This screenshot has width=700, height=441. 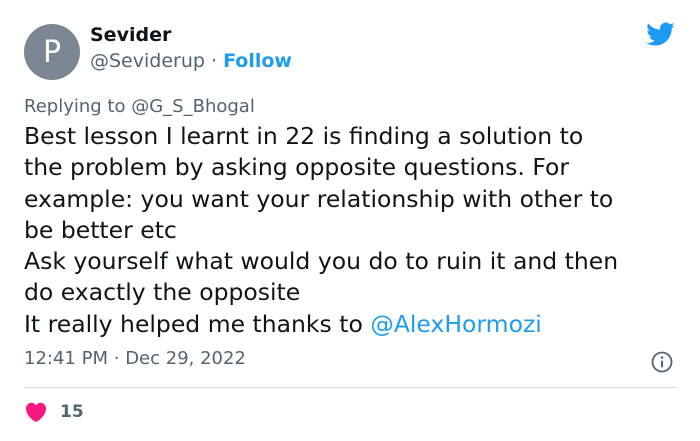 I want to click on info-icon, so click(x=662, y=362).